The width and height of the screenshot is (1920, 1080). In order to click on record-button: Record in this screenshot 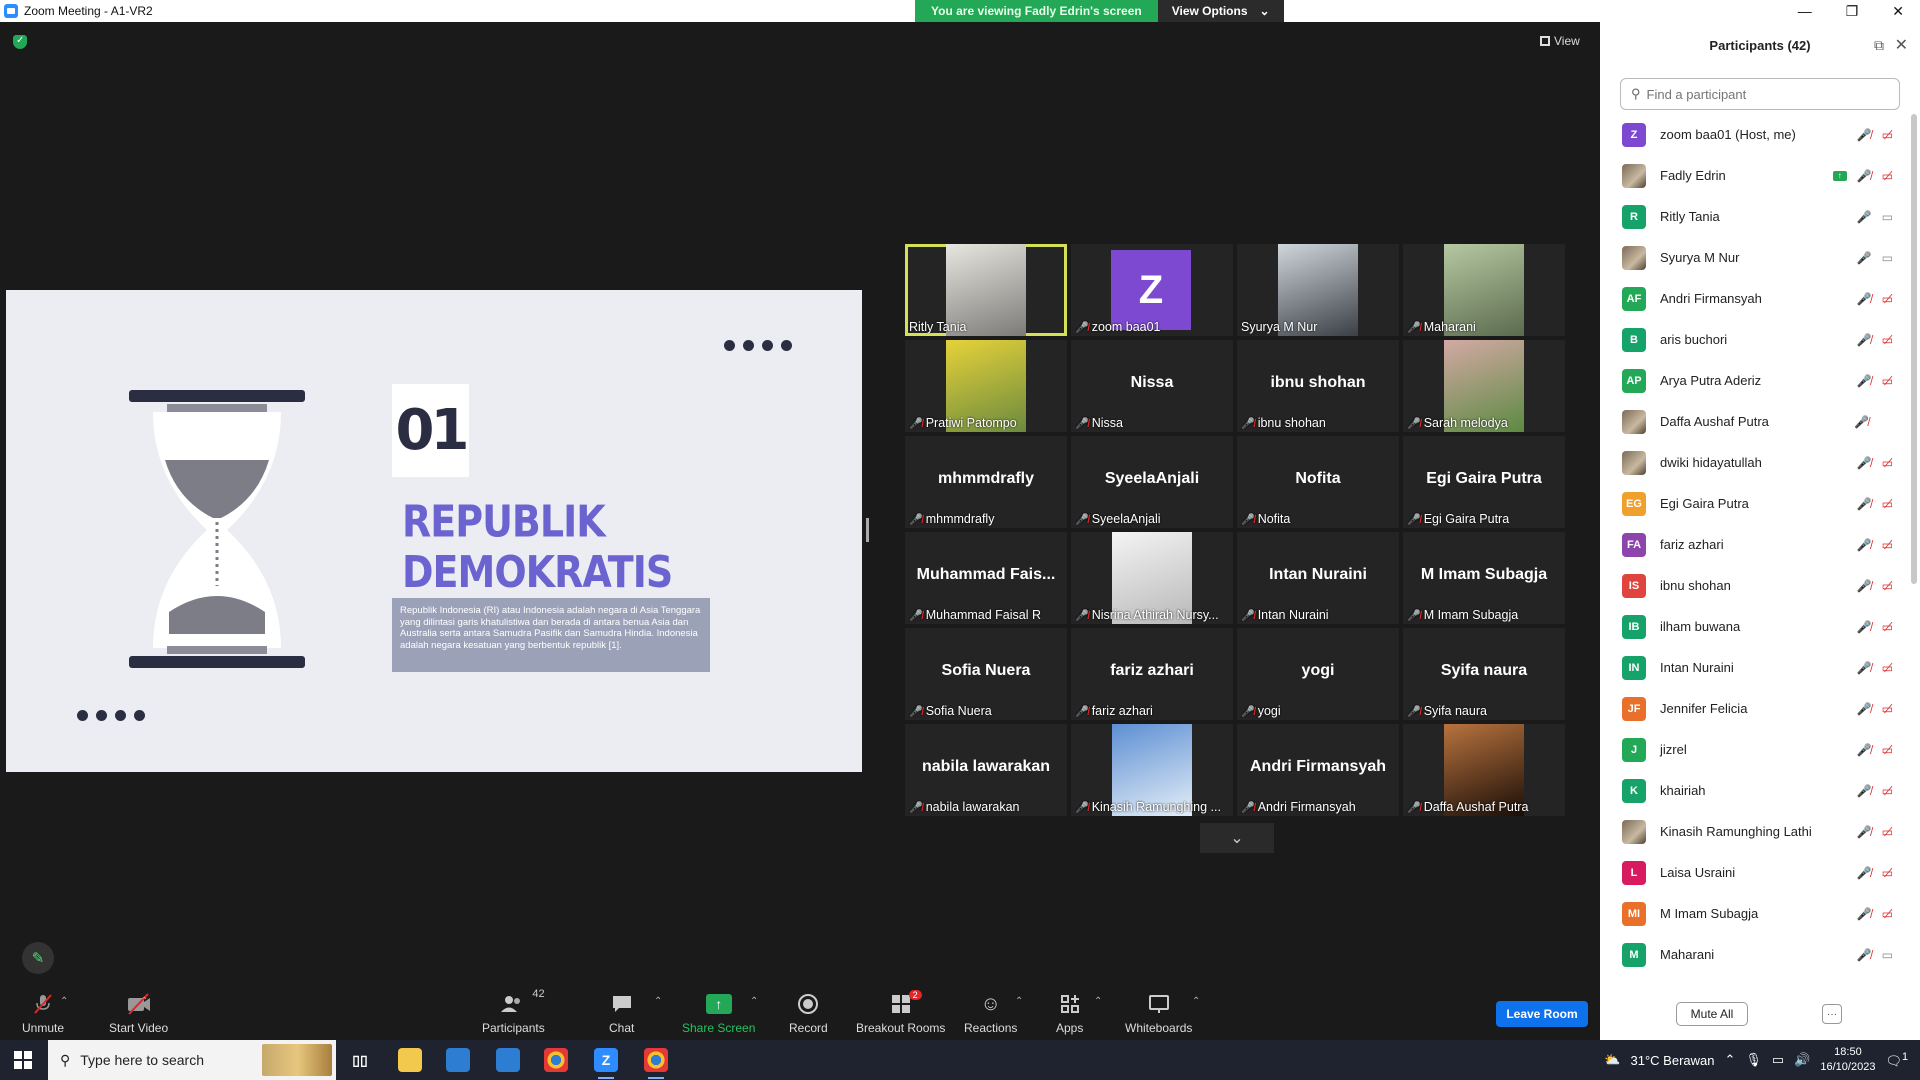, I will do `click(808, 1013)`.